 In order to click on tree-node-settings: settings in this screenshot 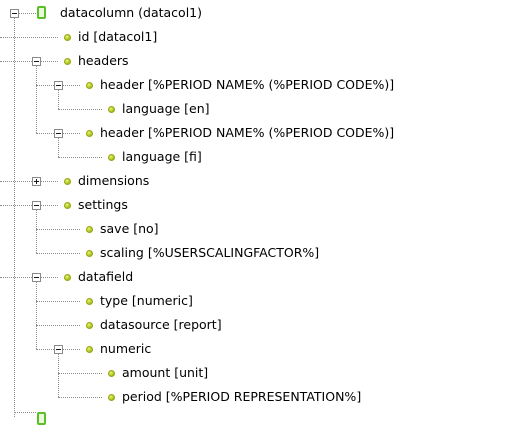, I will do `click(262, 205)`.